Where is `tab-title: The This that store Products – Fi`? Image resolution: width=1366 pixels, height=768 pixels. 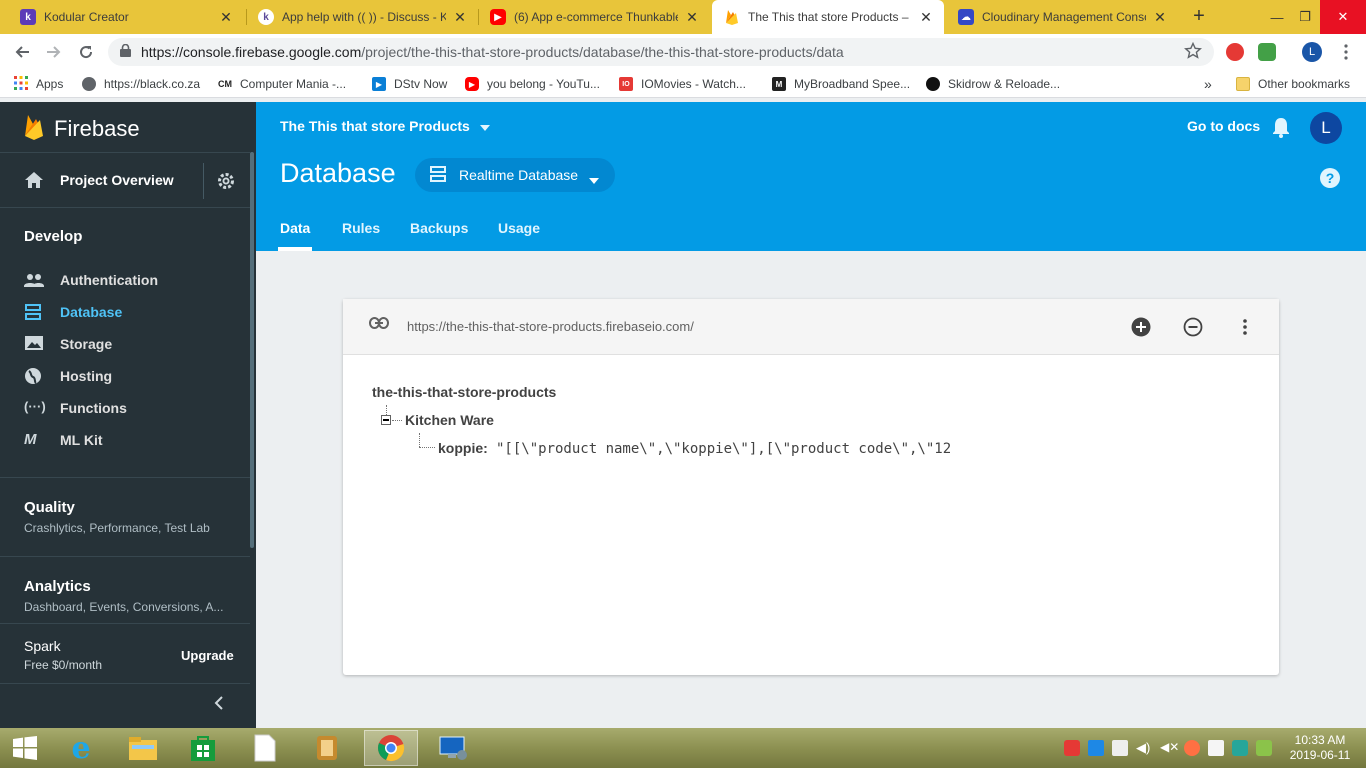
tab-title: The This that store Products – Fi is located at coordinates (830, 17).